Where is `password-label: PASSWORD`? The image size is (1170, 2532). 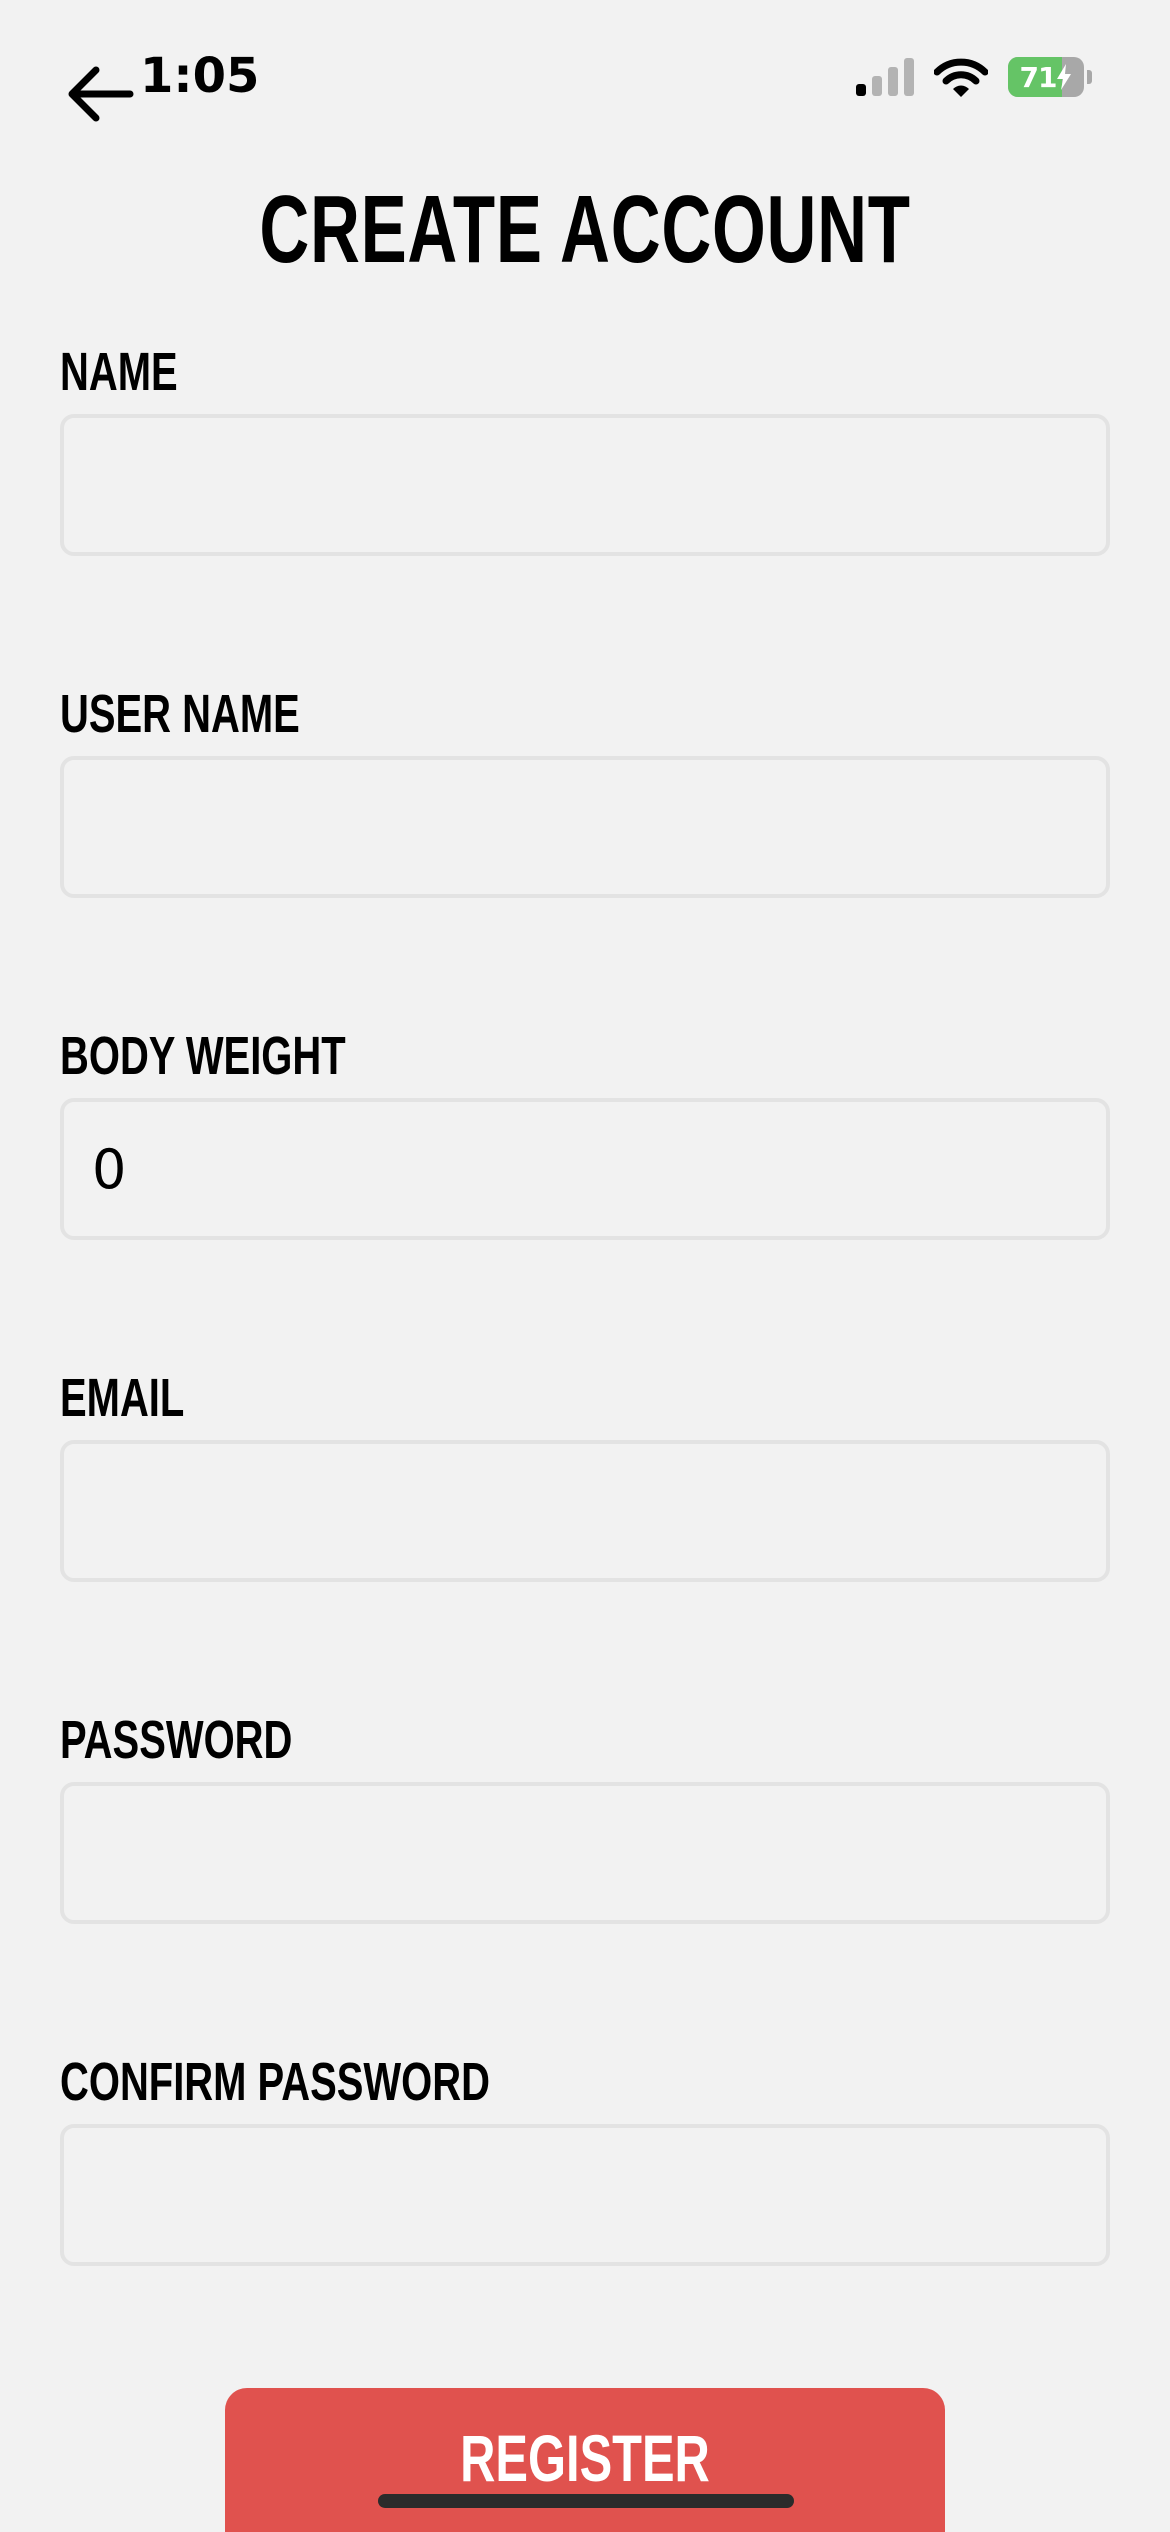 password-label: PASSWORD is located at coordinates (176, 1740).